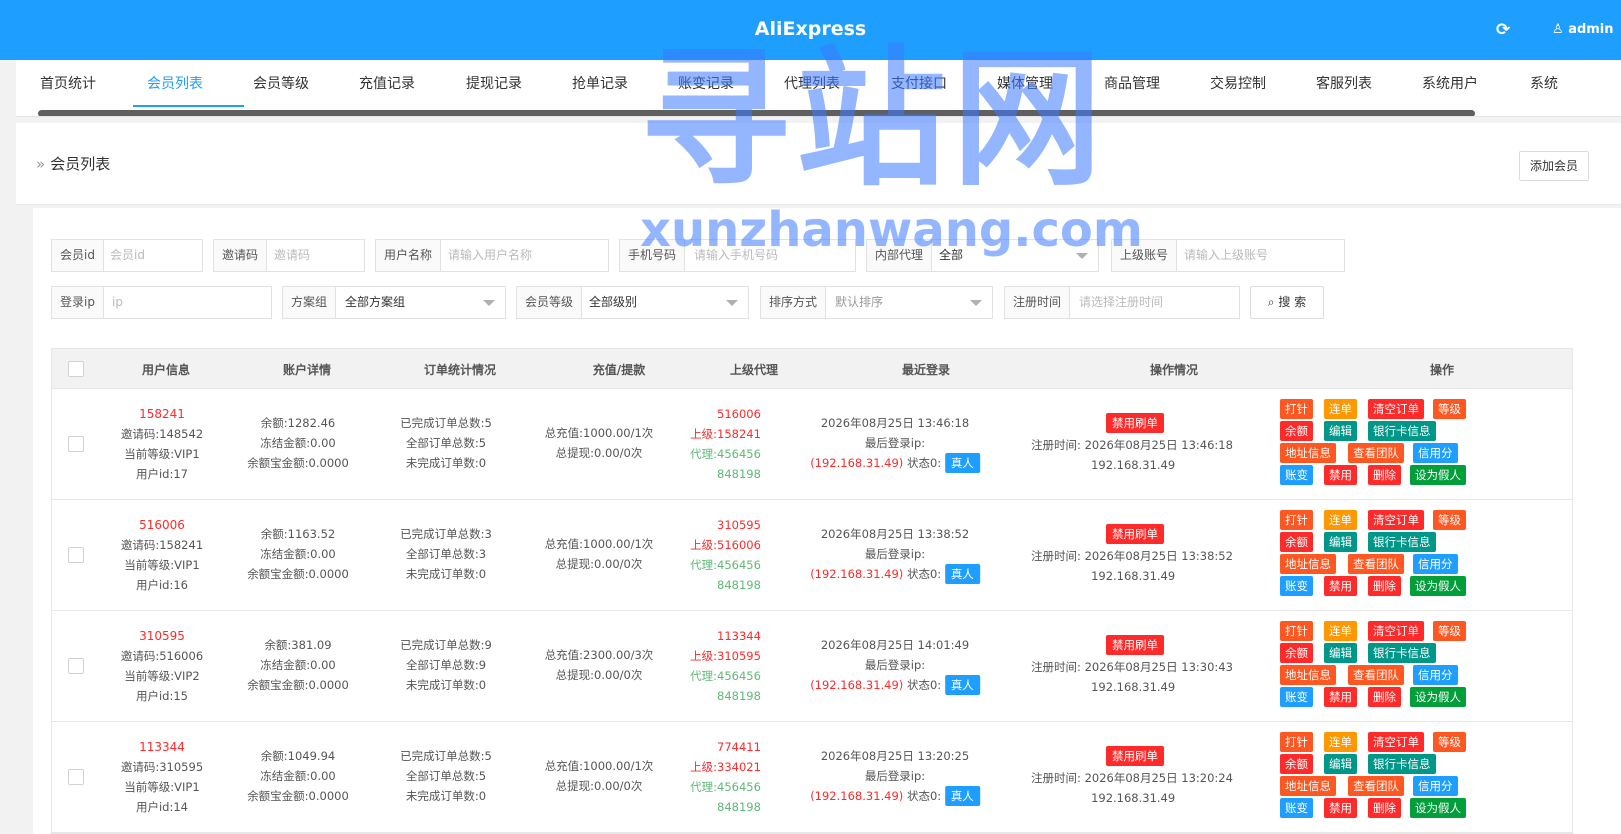 The height and width of the screenshot is (834, 1621). Describe the element at coordinates (982, 255) in the screenshot. I see `internal-agent-select: 内部代理 全部` at that location.